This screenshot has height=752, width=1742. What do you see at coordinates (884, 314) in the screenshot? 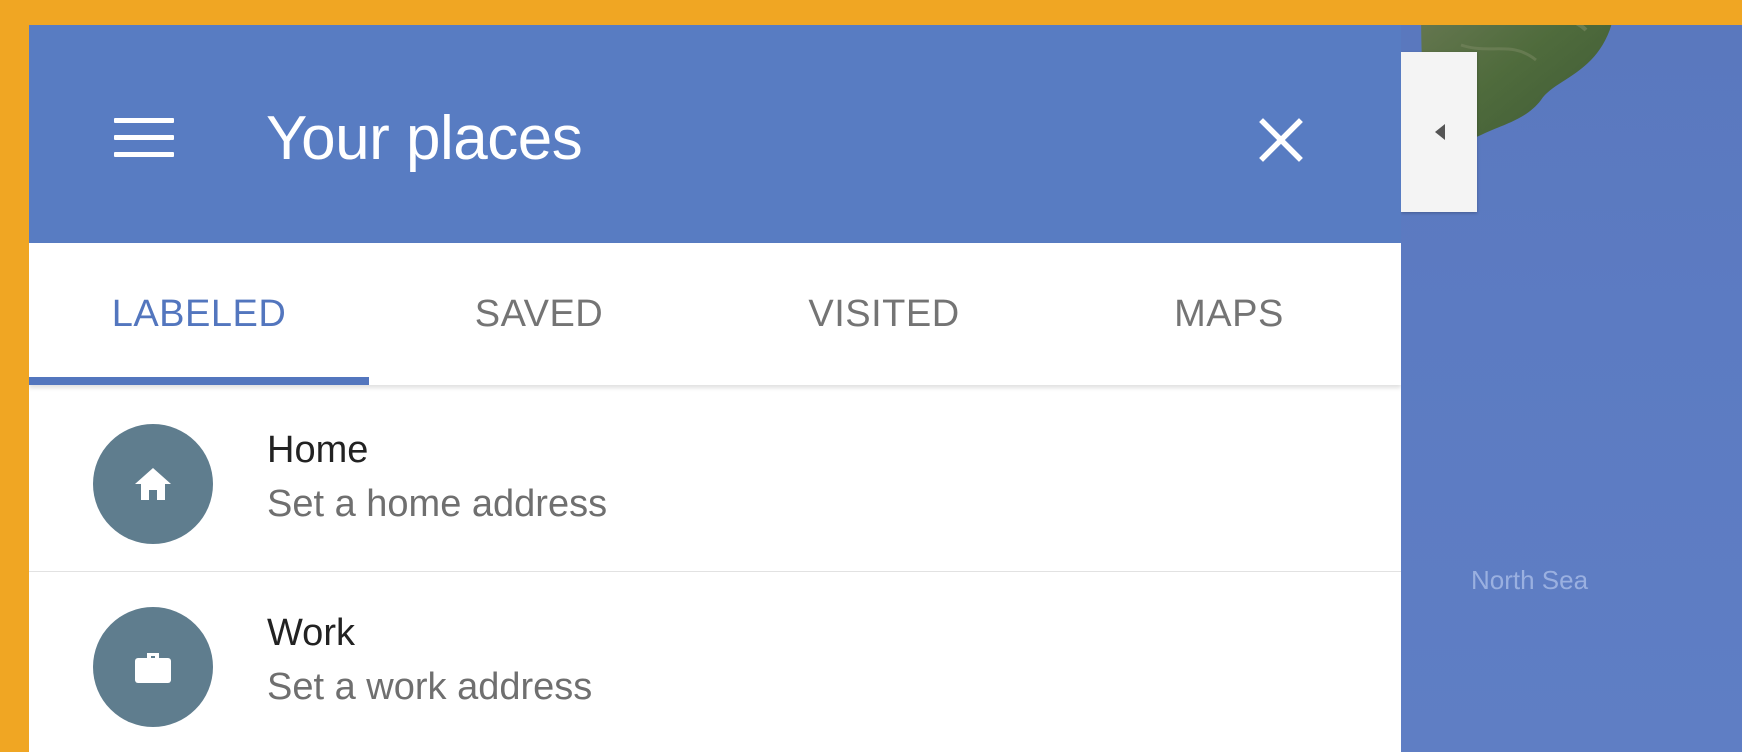
I see `tab-visited: VISITED` at bounding box center [884, 314].